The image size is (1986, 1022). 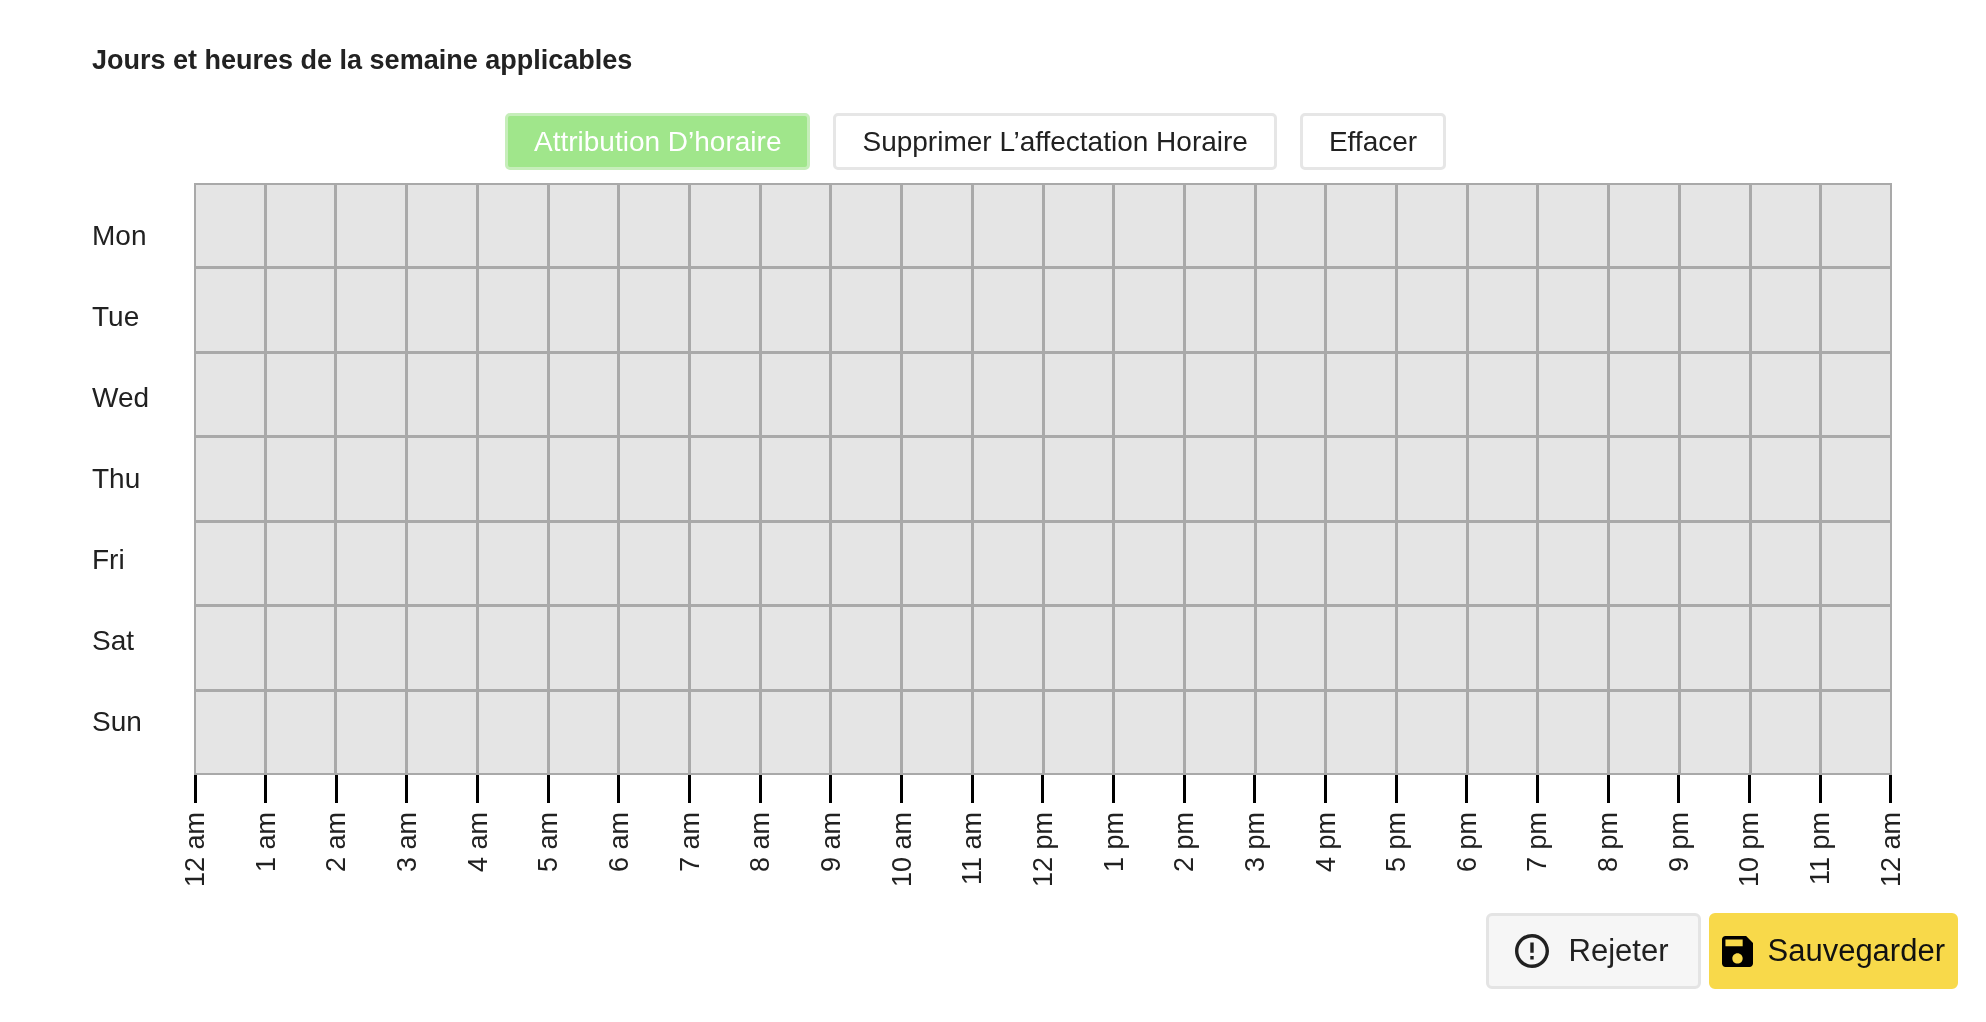 I want to click on save-button: Sauvegarder, so click(x=1833, y=951).